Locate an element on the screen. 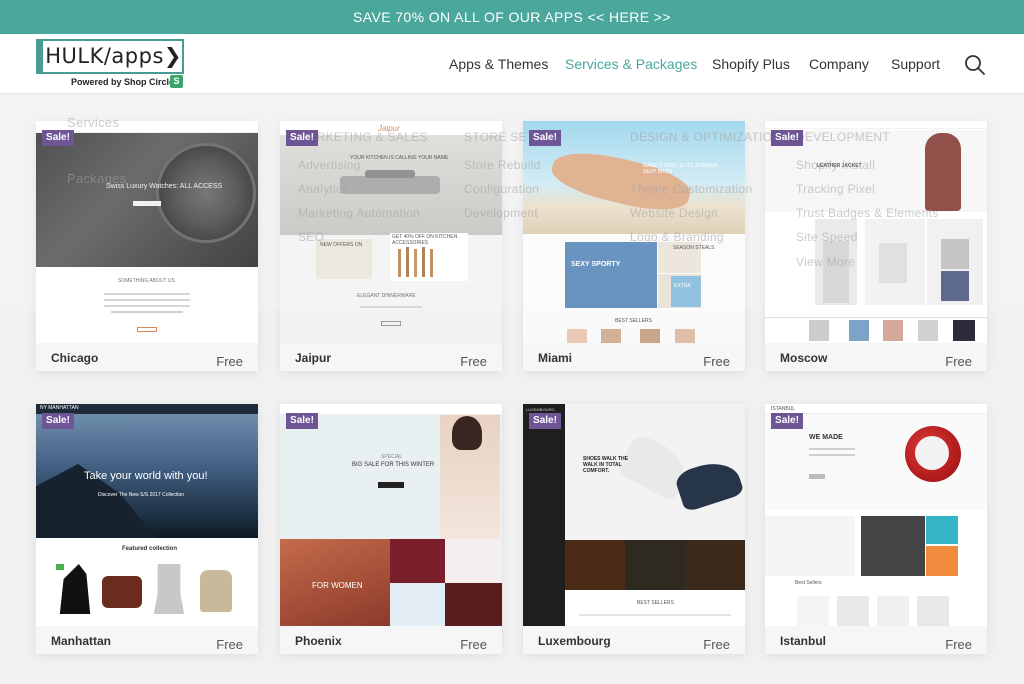 The image size is (1024, 684). menu-seo: SEO is located at coordinates (311, 237).